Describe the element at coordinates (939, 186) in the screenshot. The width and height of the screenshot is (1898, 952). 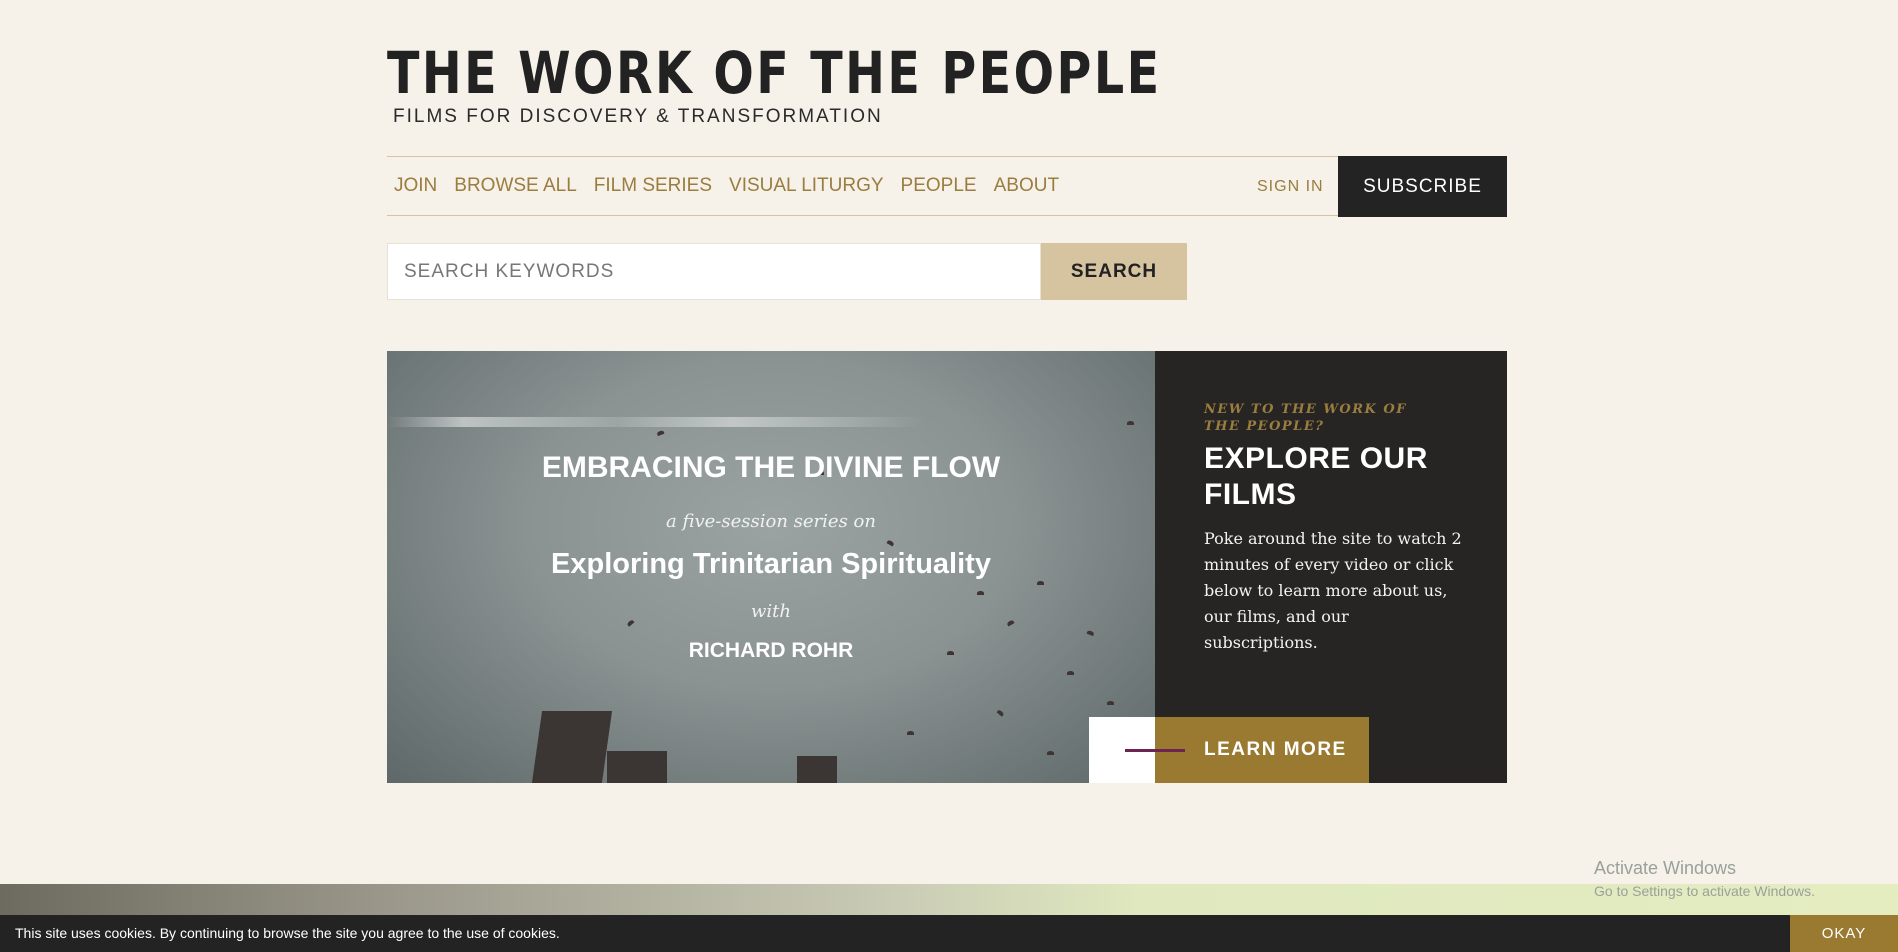
I see `nav-item-people: PEOPLE` at that location.